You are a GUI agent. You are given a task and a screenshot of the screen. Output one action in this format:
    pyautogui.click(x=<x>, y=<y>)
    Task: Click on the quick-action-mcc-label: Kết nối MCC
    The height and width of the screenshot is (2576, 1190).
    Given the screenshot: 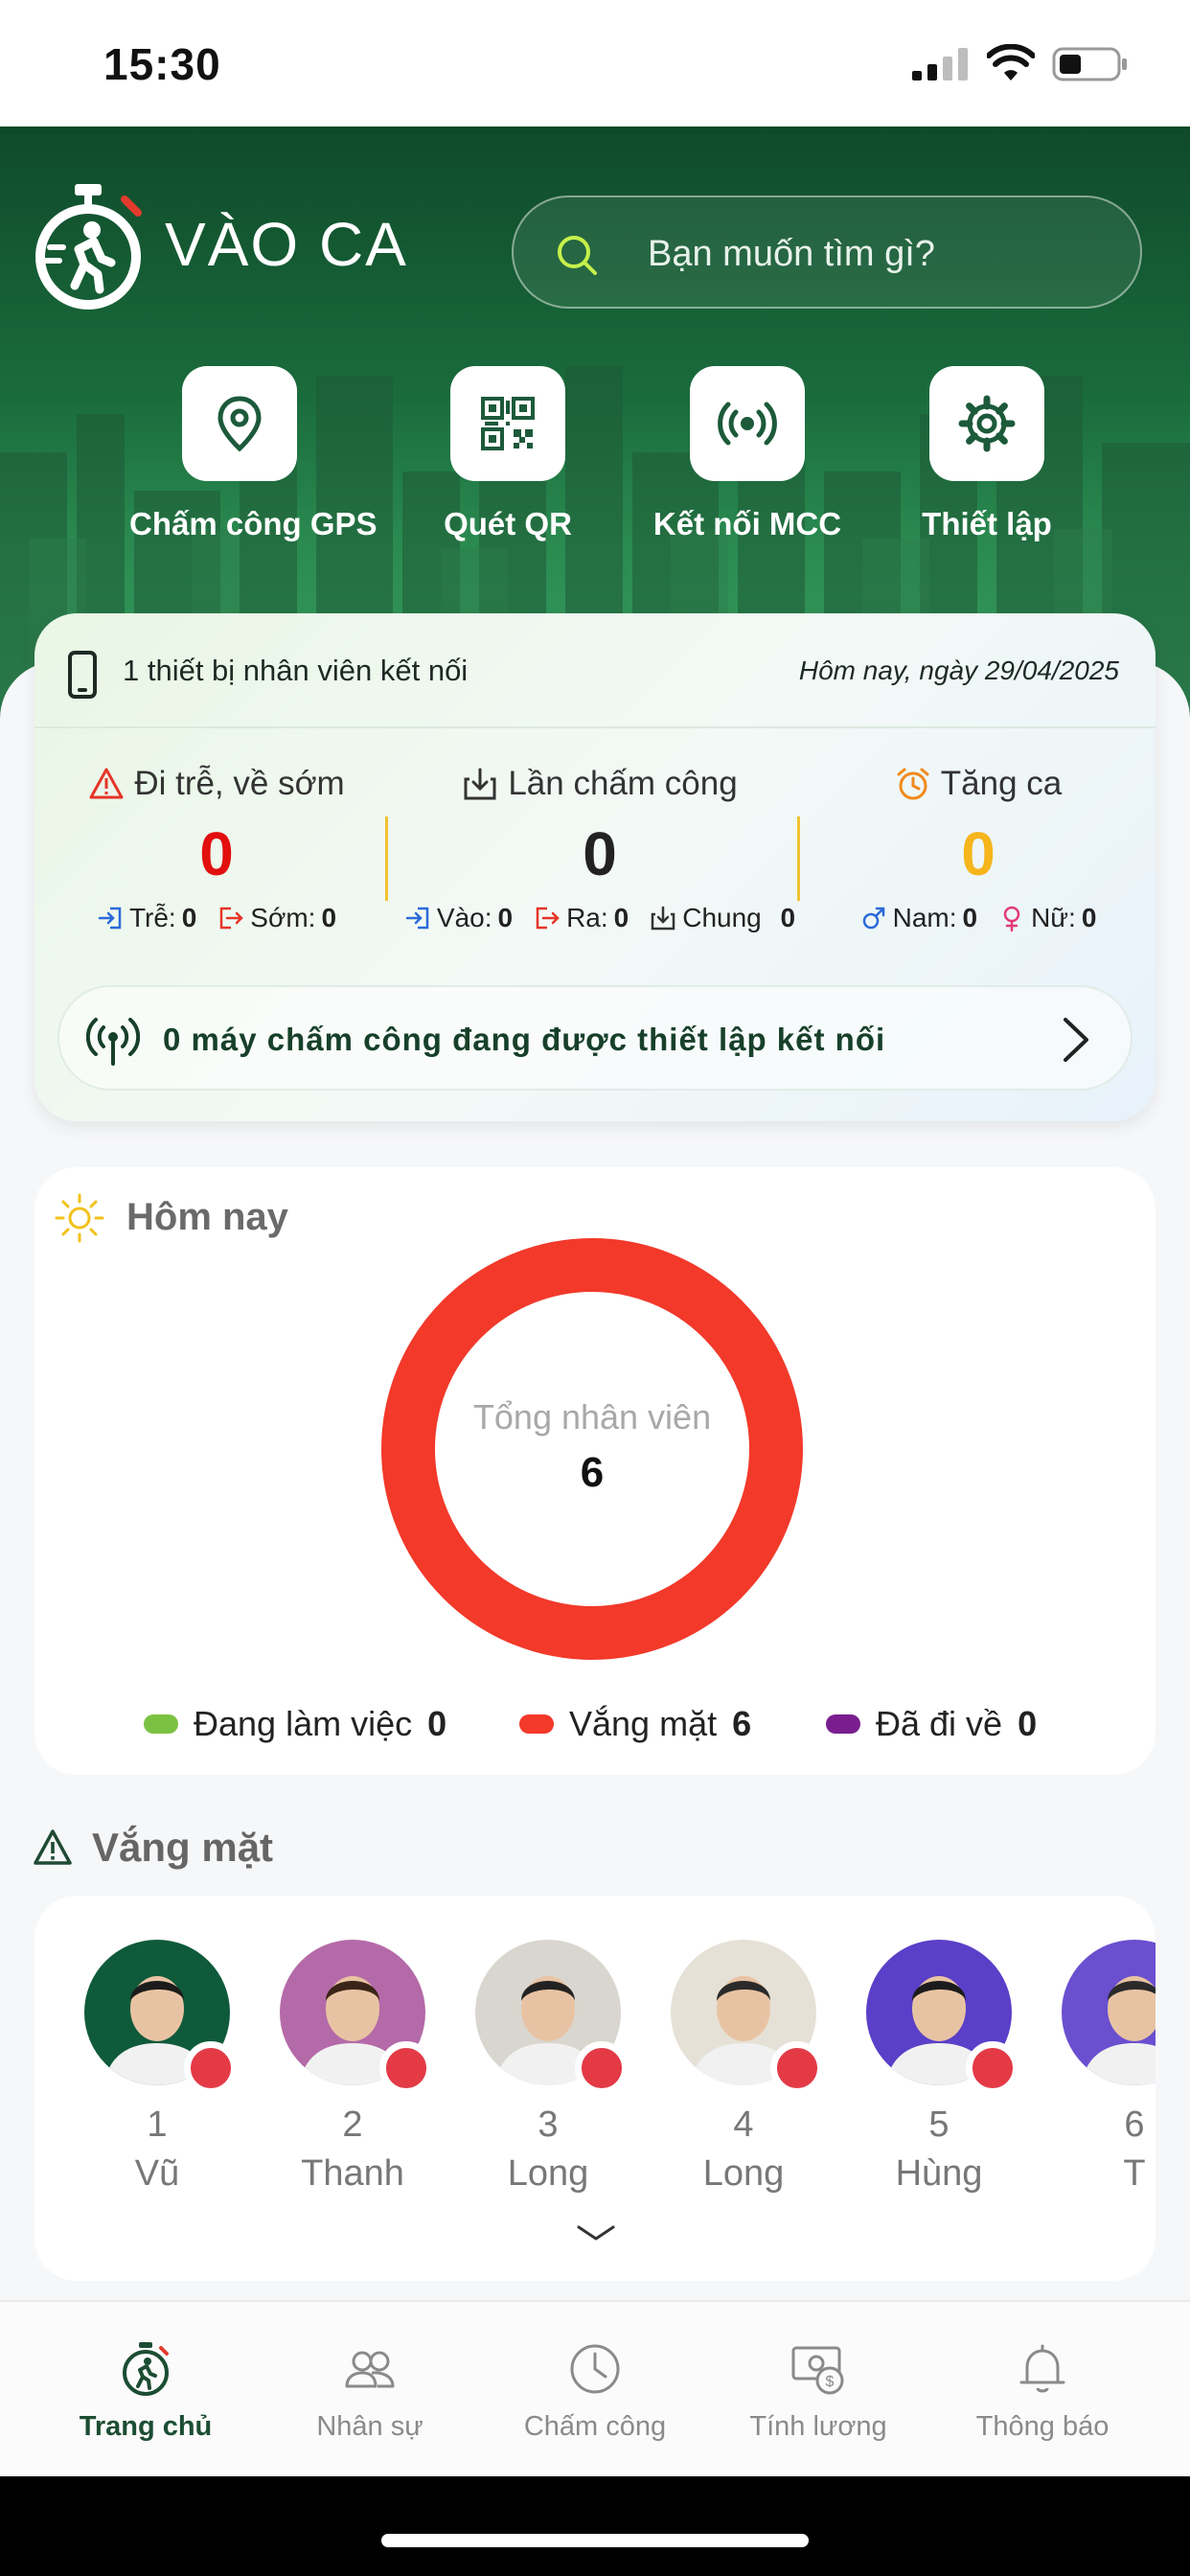 What is the action you would take?
    pyautogui.click(x=747, y=523)
    